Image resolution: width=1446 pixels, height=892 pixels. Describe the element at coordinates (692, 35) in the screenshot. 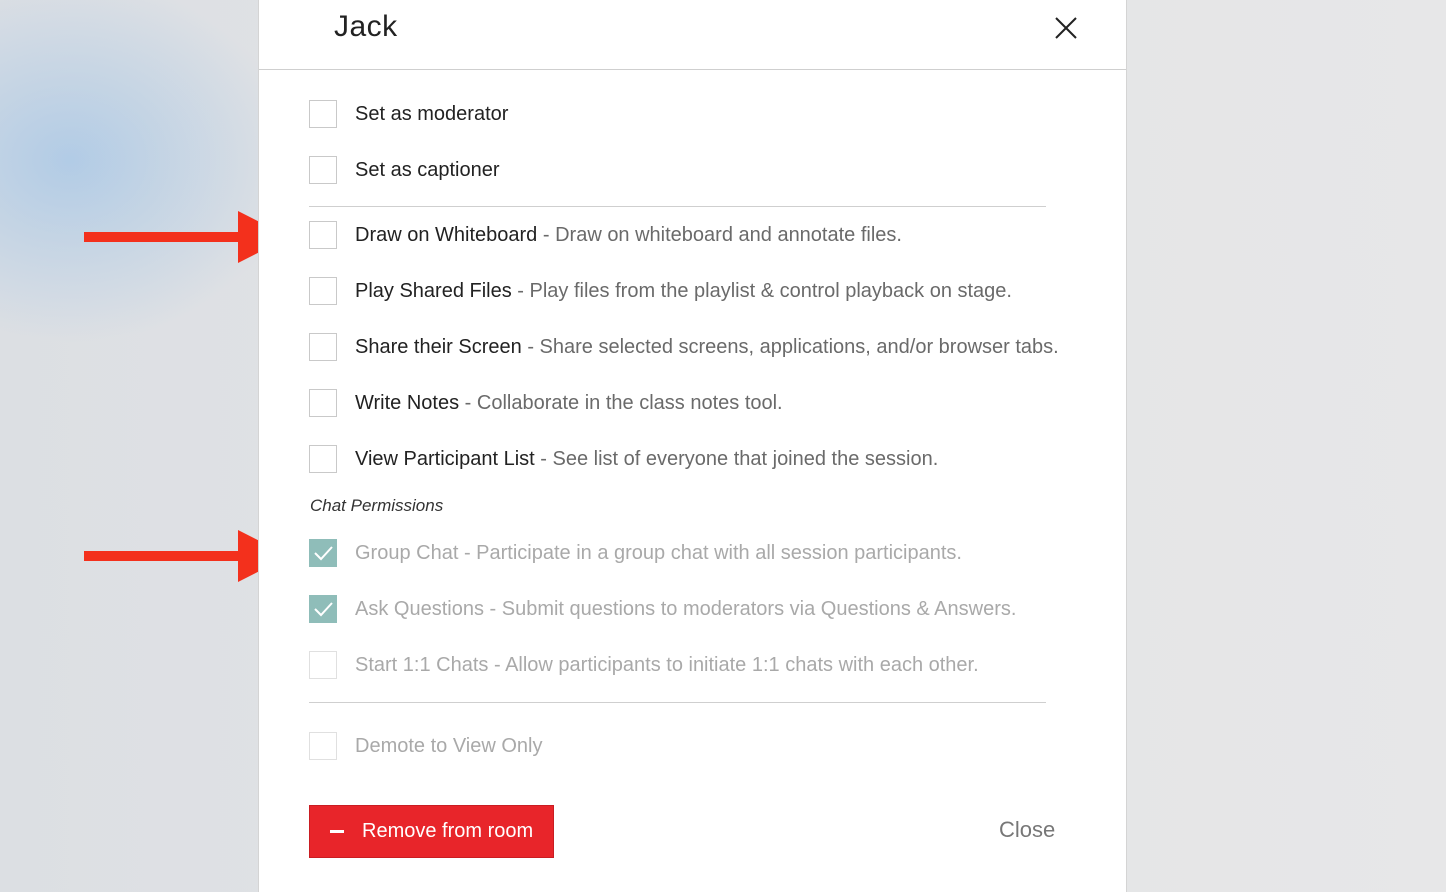

I see `dialog-header: Jack` at that location.